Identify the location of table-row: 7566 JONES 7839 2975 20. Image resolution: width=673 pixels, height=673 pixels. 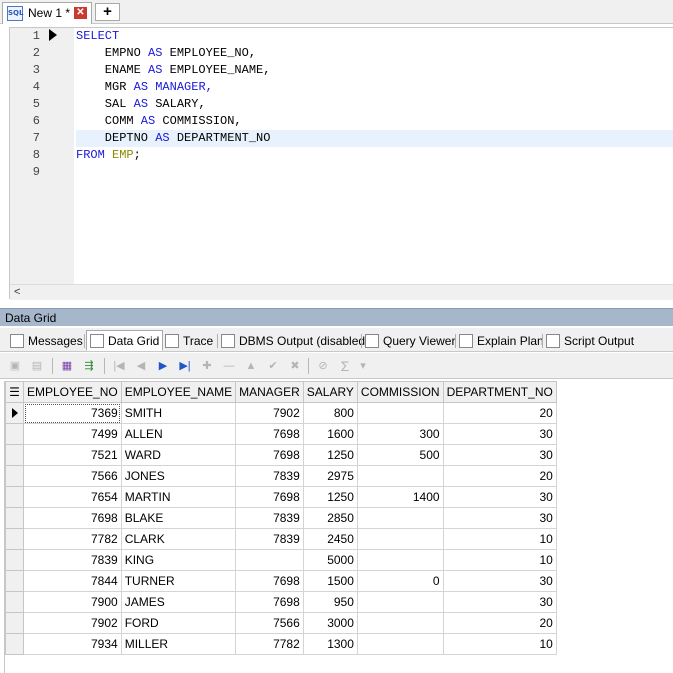
(281, 476).